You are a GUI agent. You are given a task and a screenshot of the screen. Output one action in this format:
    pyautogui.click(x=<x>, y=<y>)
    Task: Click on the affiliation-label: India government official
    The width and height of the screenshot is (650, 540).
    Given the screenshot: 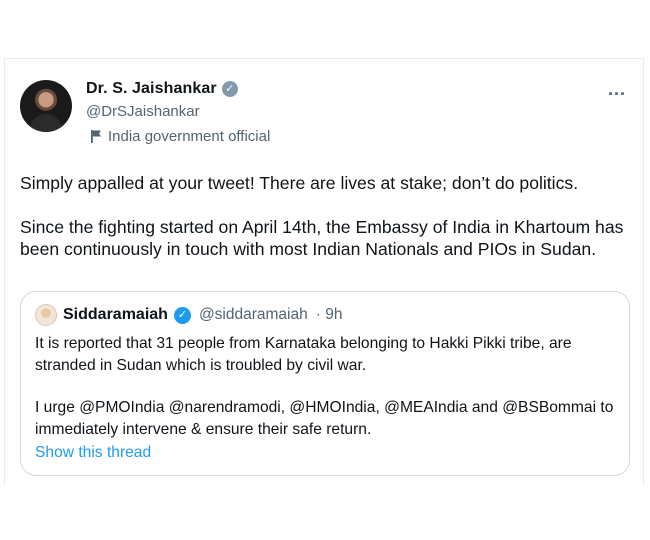 What is the action you would take?
    pyautogui.click(x=180, y=136)
    